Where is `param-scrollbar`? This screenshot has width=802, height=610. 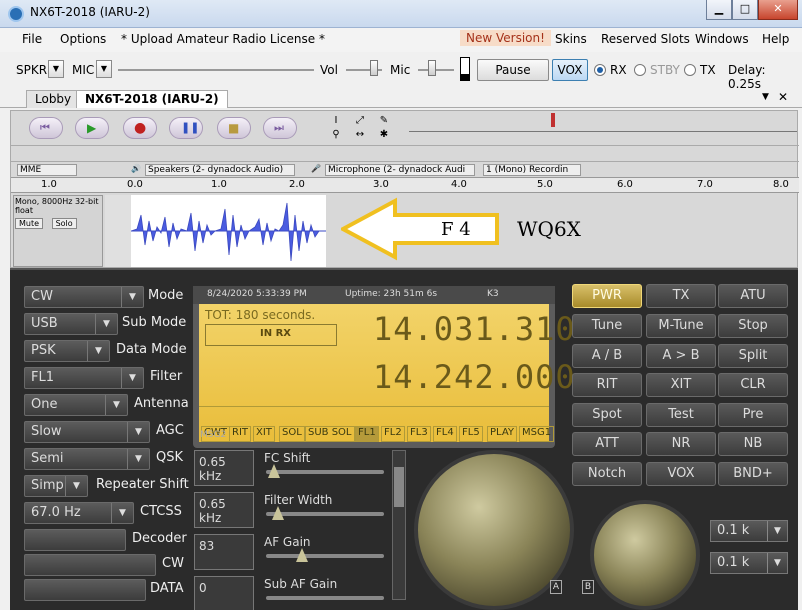 param-scrollbar is located at coordinates (399, 525).